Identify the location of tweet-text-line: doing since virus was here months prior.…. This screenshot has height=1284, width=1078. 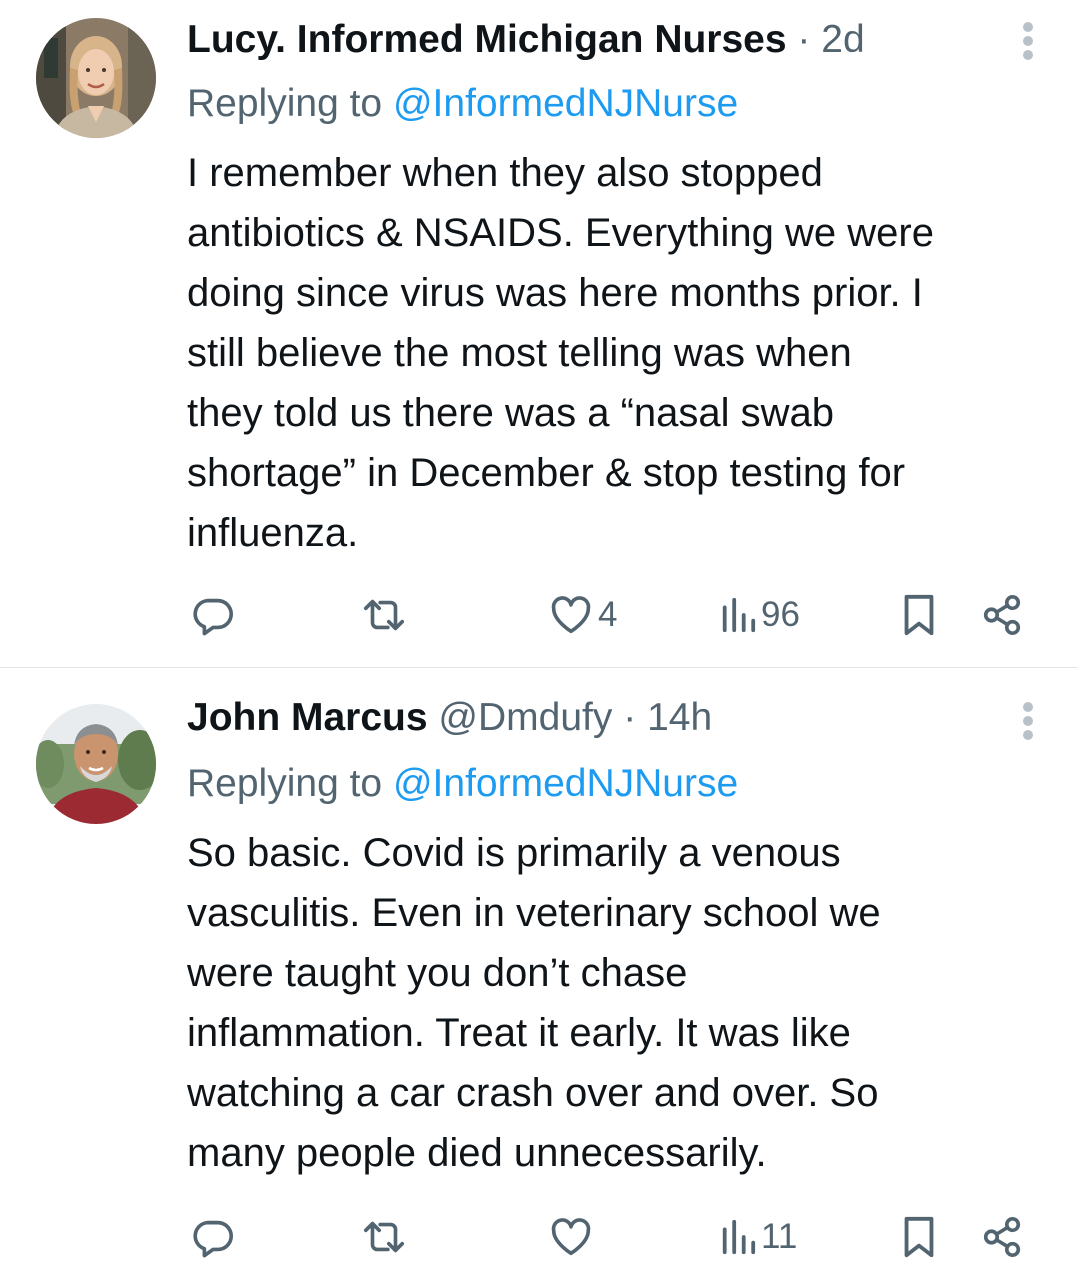
(555, 293).